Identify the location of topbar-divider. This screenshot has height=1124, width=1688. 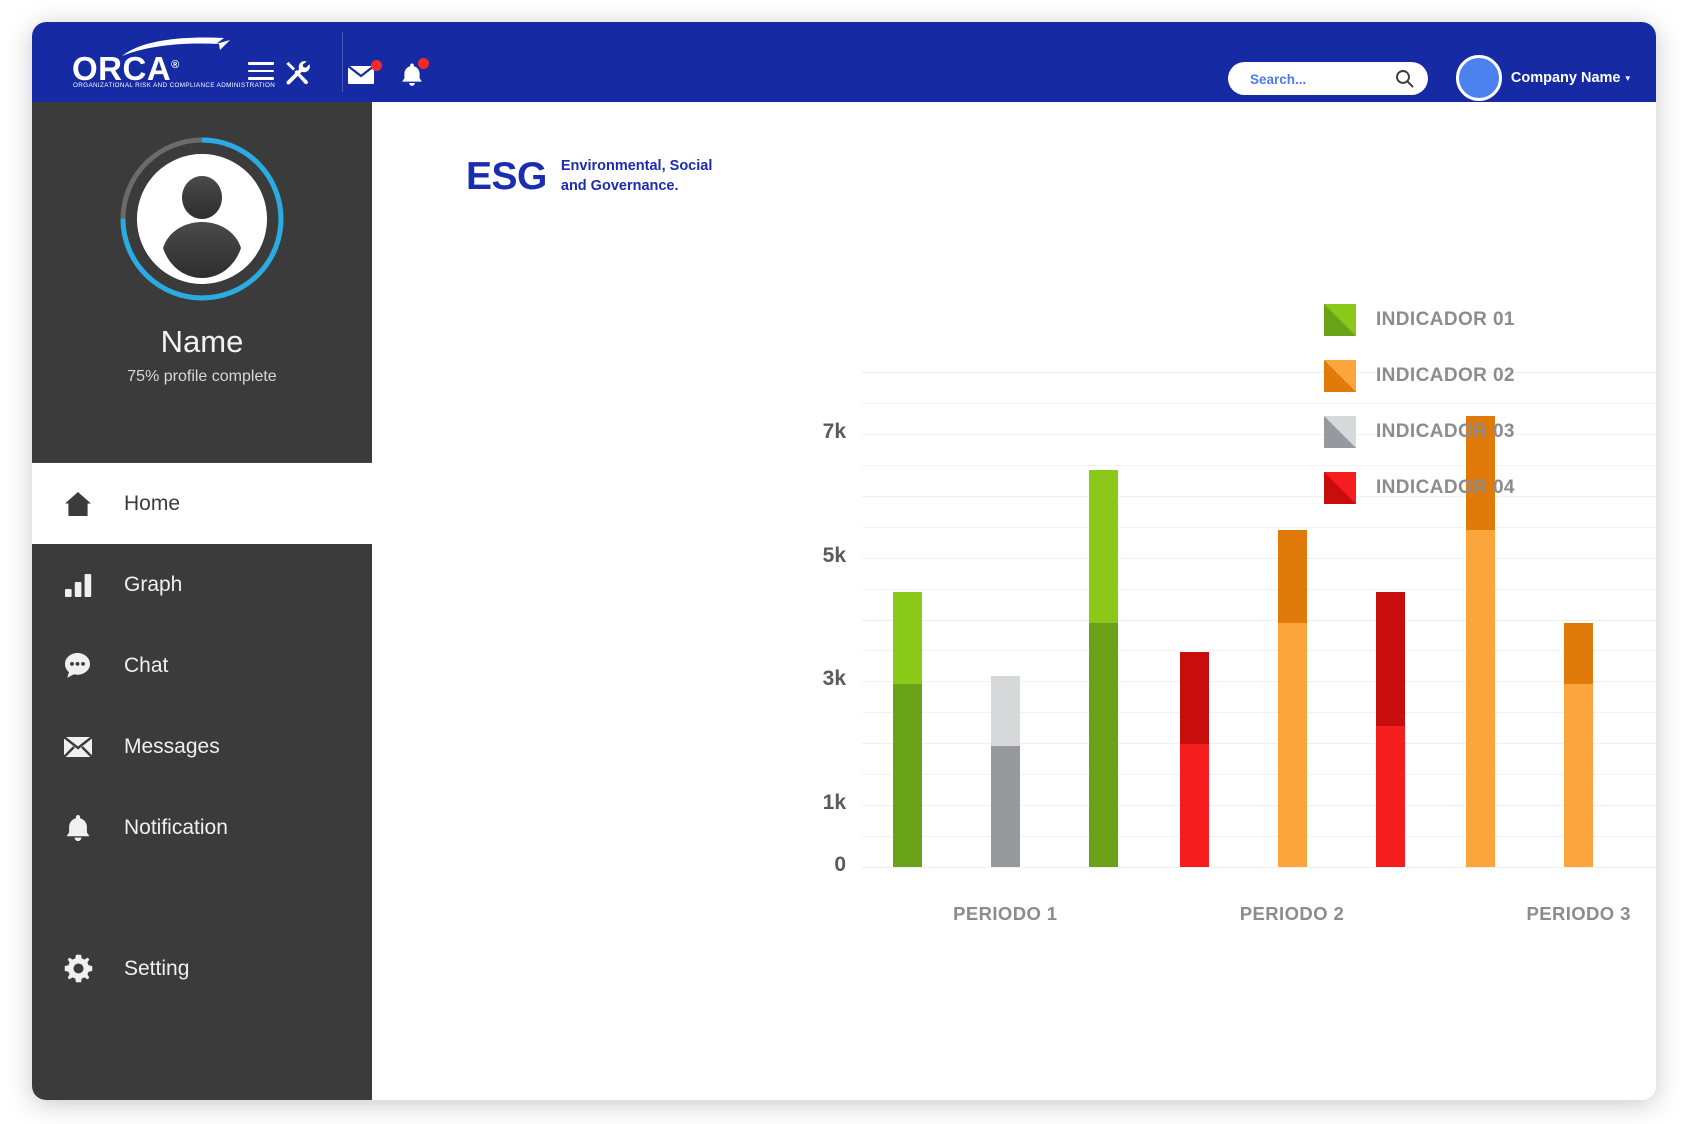
(342, 62).